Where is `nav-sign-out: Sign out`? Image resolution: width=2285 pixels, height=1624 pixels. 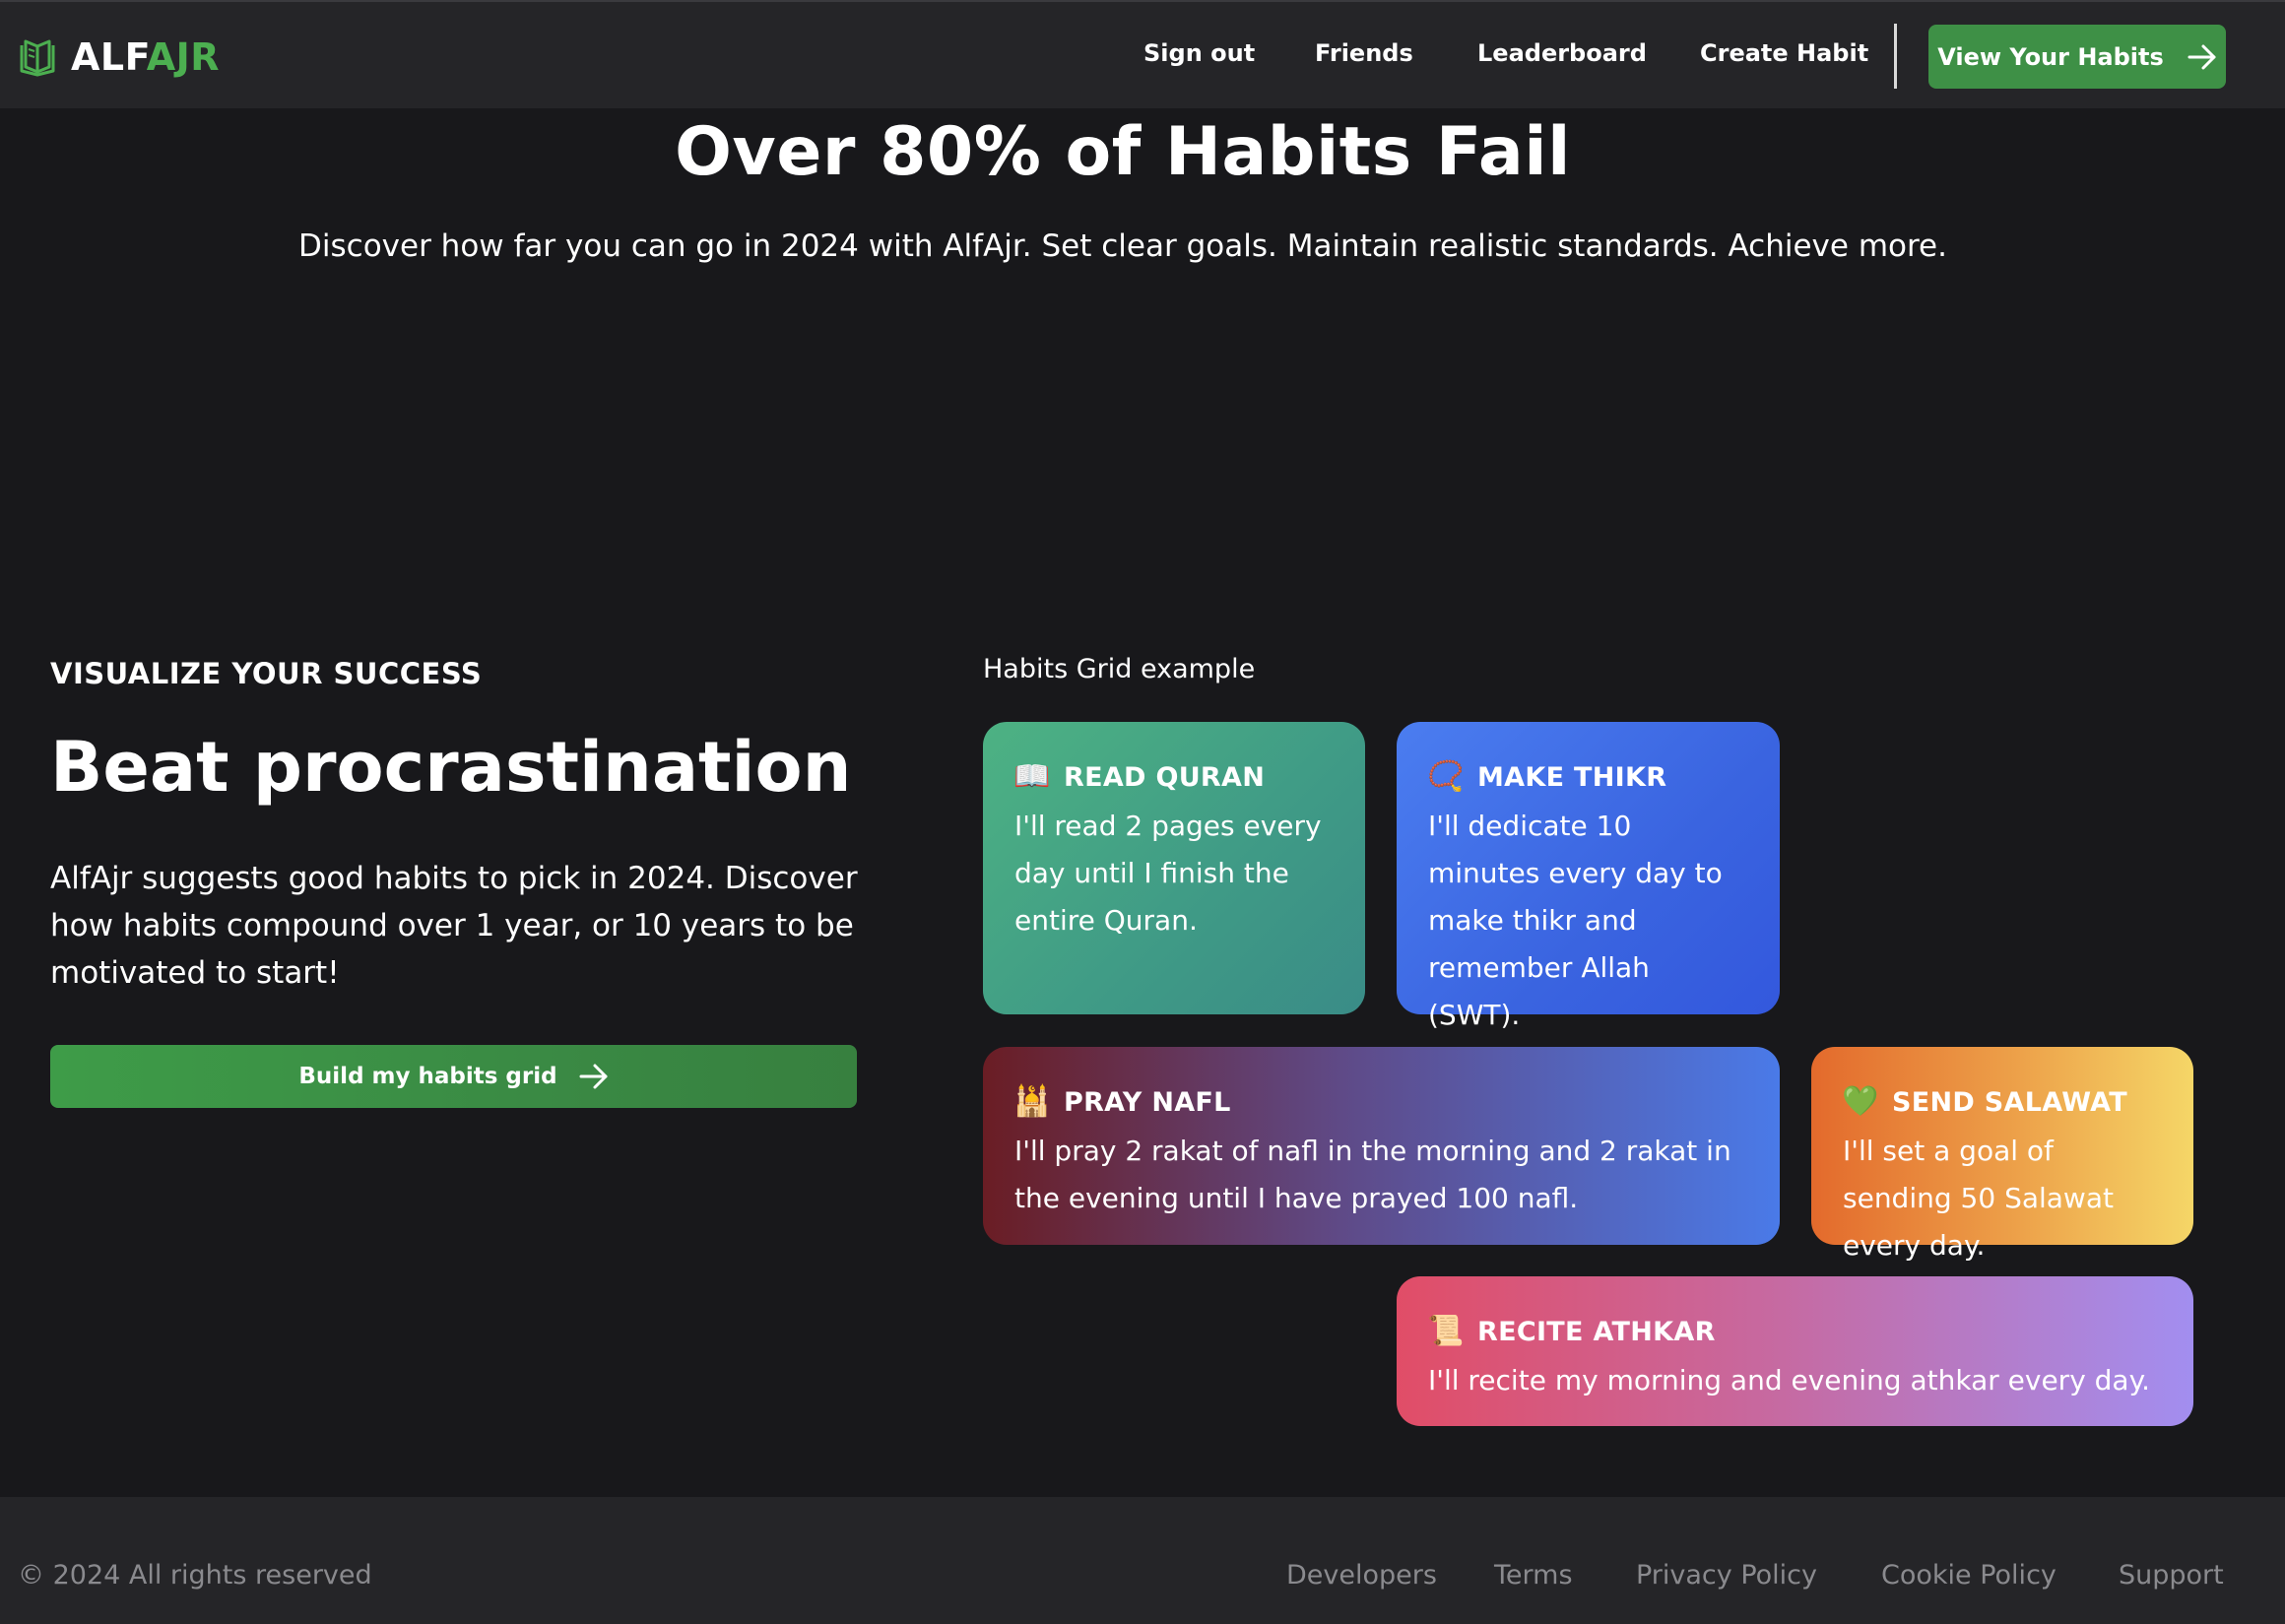
nav-sign-out: Sign out is located at coordinates (1199, 53).